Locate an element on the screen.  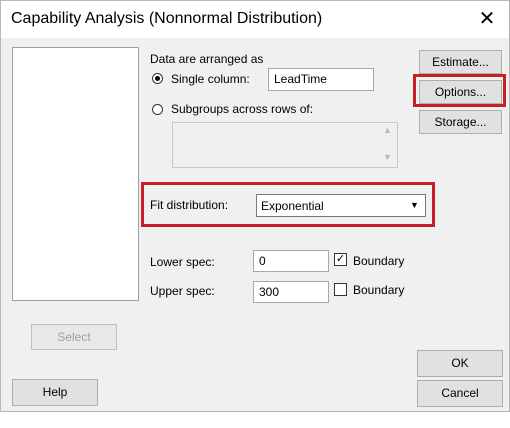
help-button-label: Help is located at coordinates (55, 392).